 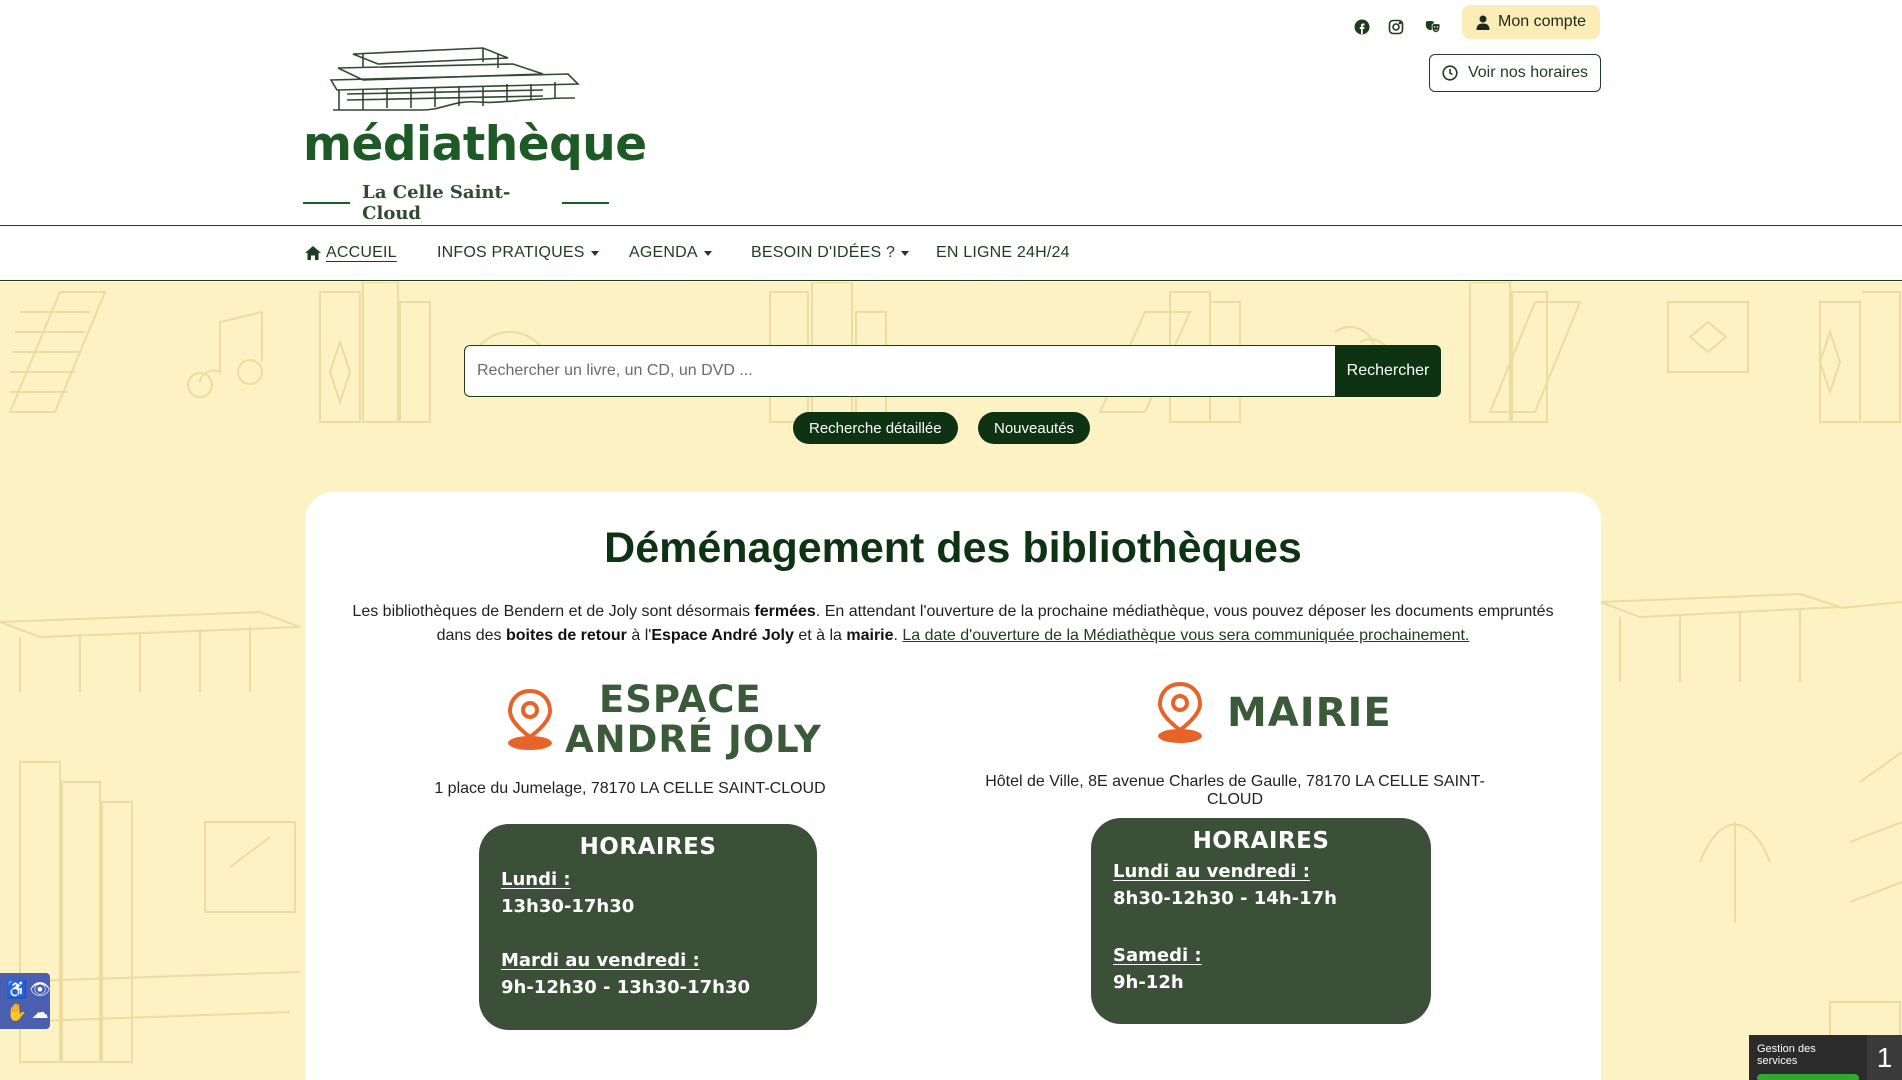 What do you see at coordinates (1528, 72) in the screenshot?
I see `opening-hours-label: Voir nos horaires` at bounding box center [1528, 72].